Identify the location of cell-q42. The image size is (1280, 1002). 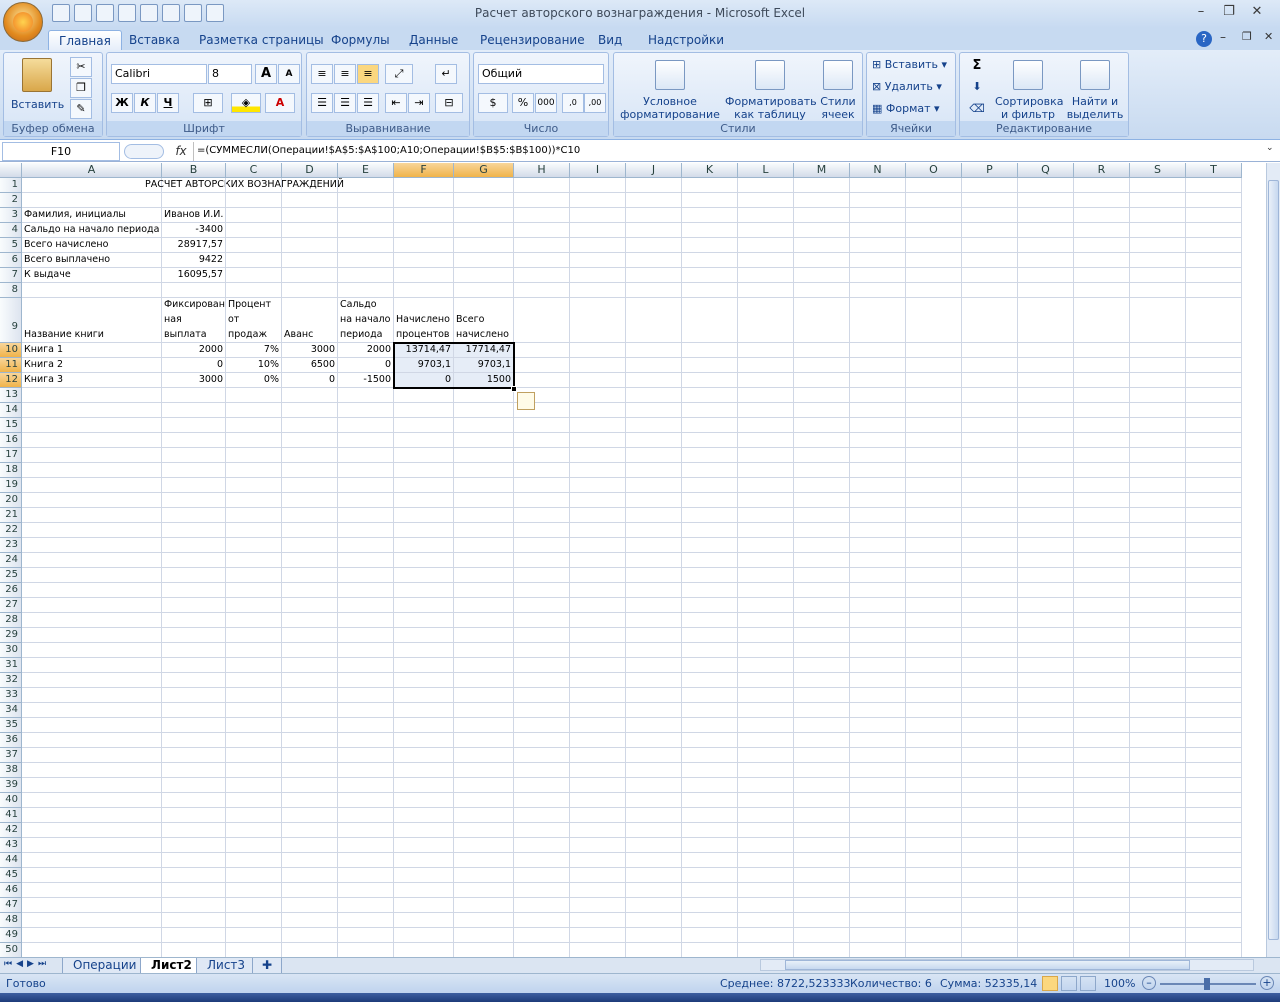
(1046, 830).